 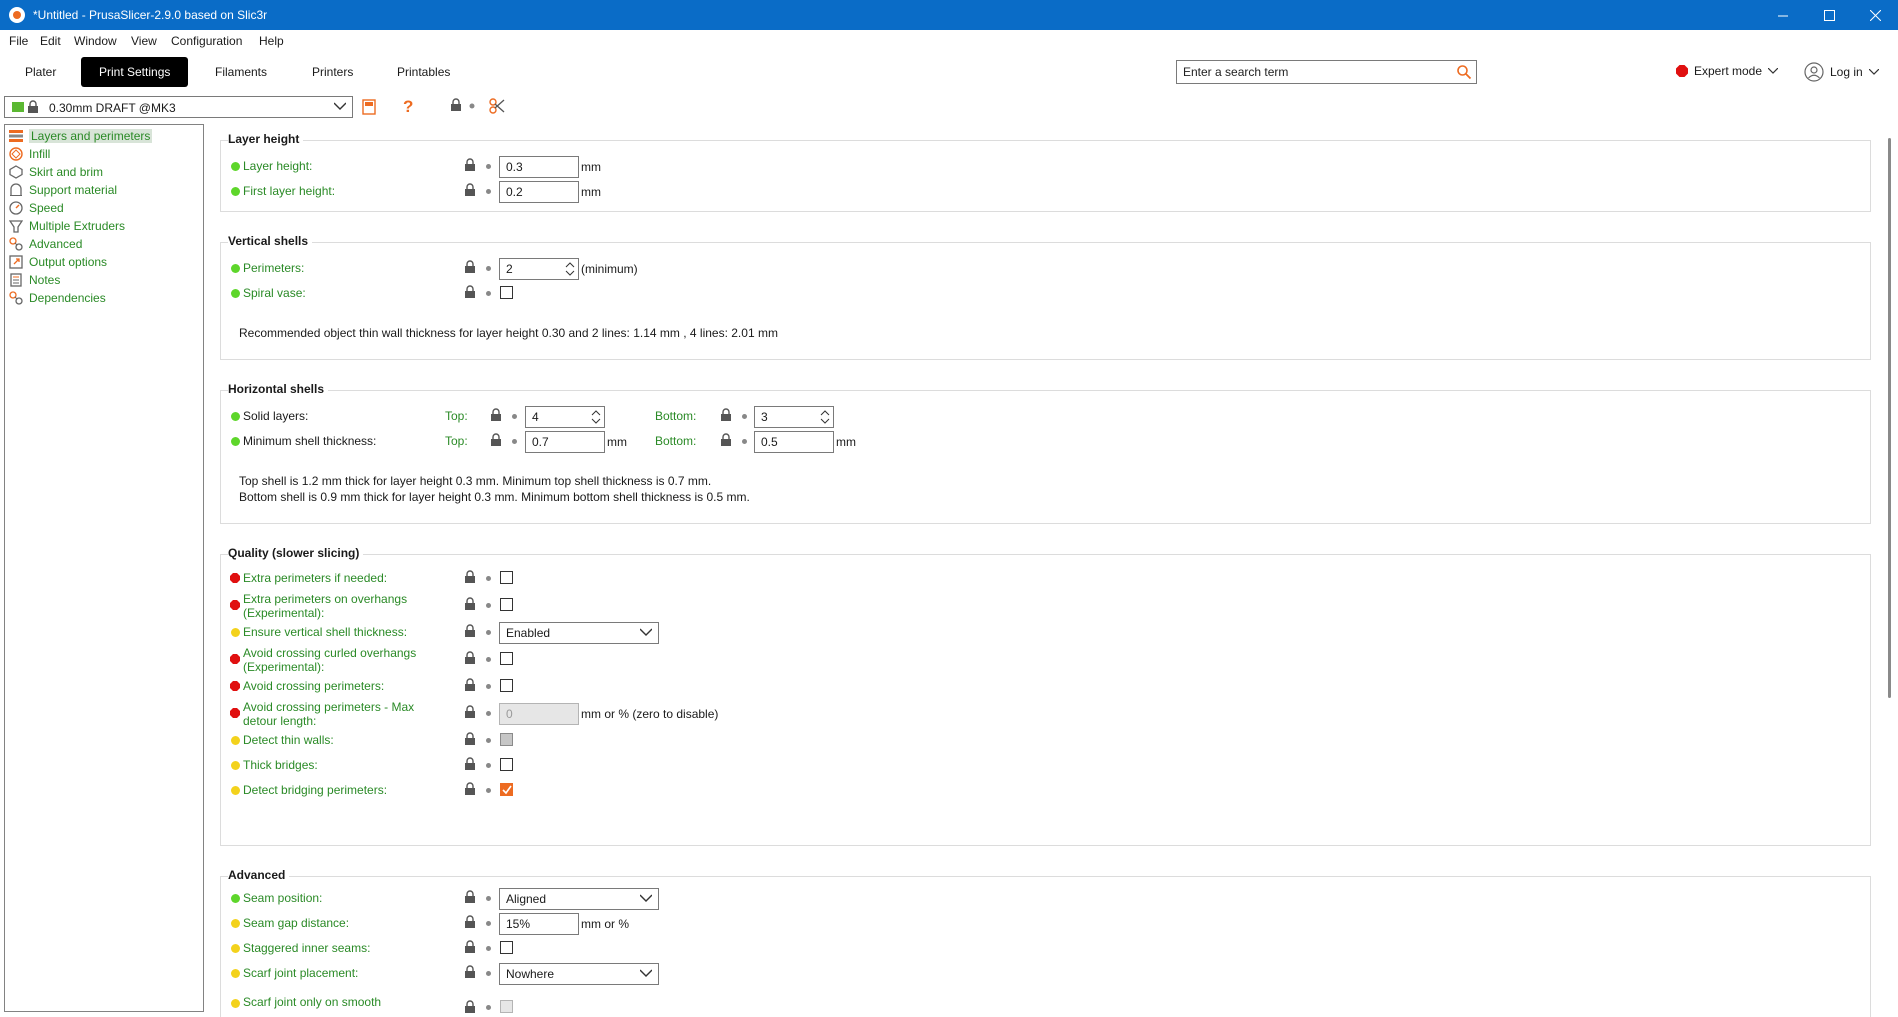 I want to click on layer-height-input: 0.3, so click(x=539, y=167).